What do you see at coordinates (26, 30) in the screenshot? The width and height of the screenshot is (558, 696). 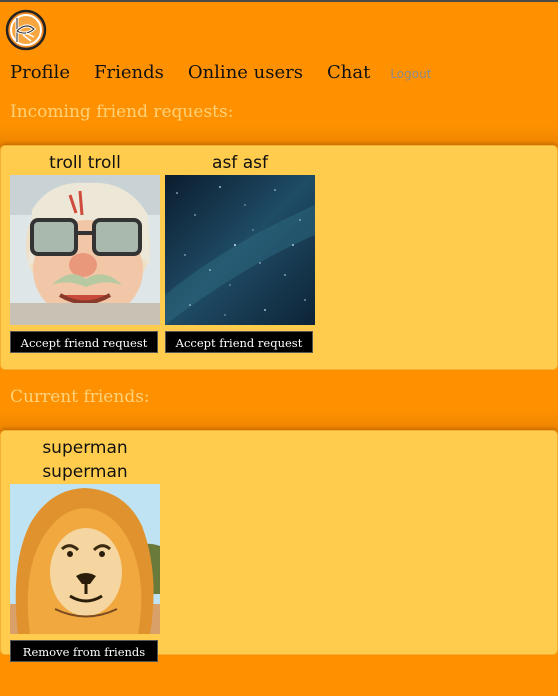 I see `logo-icon` at bounding box center [26, 30].